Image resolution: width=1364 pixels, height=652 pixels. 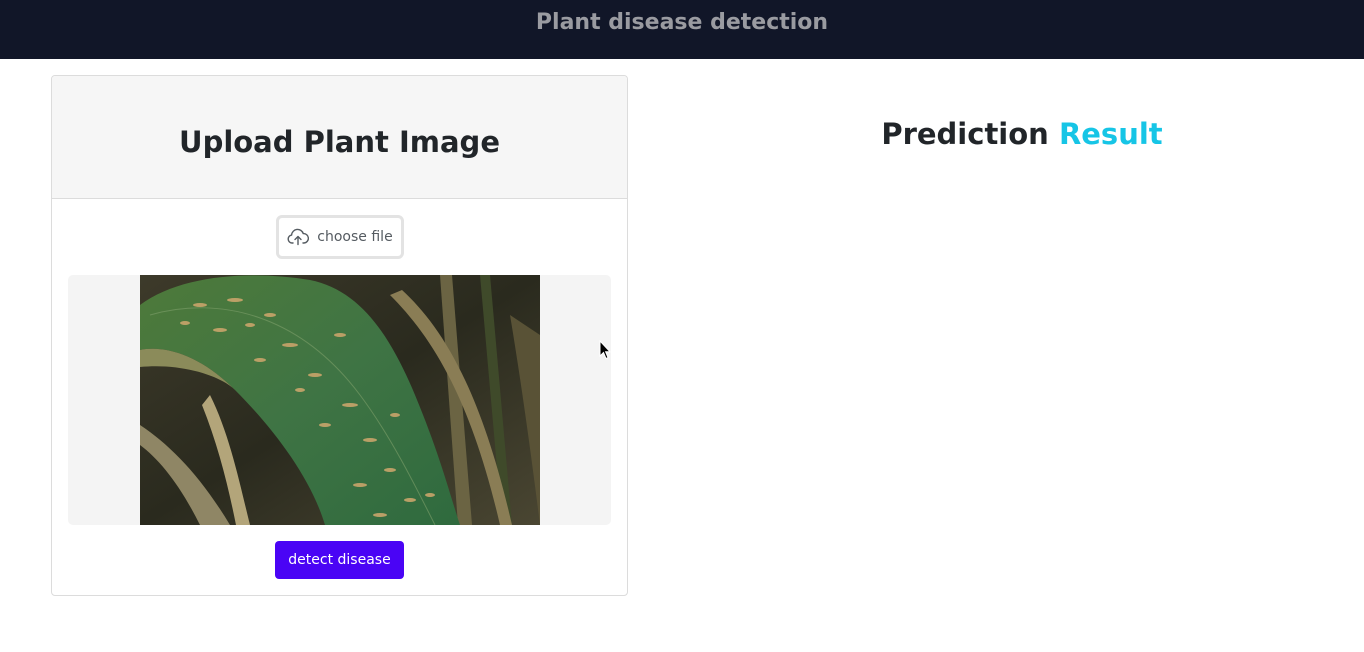 What do you see at coordinates (355, 237) in the screenshot?
I see `choose-file-label: choose file` at bounding box center [355, 237].